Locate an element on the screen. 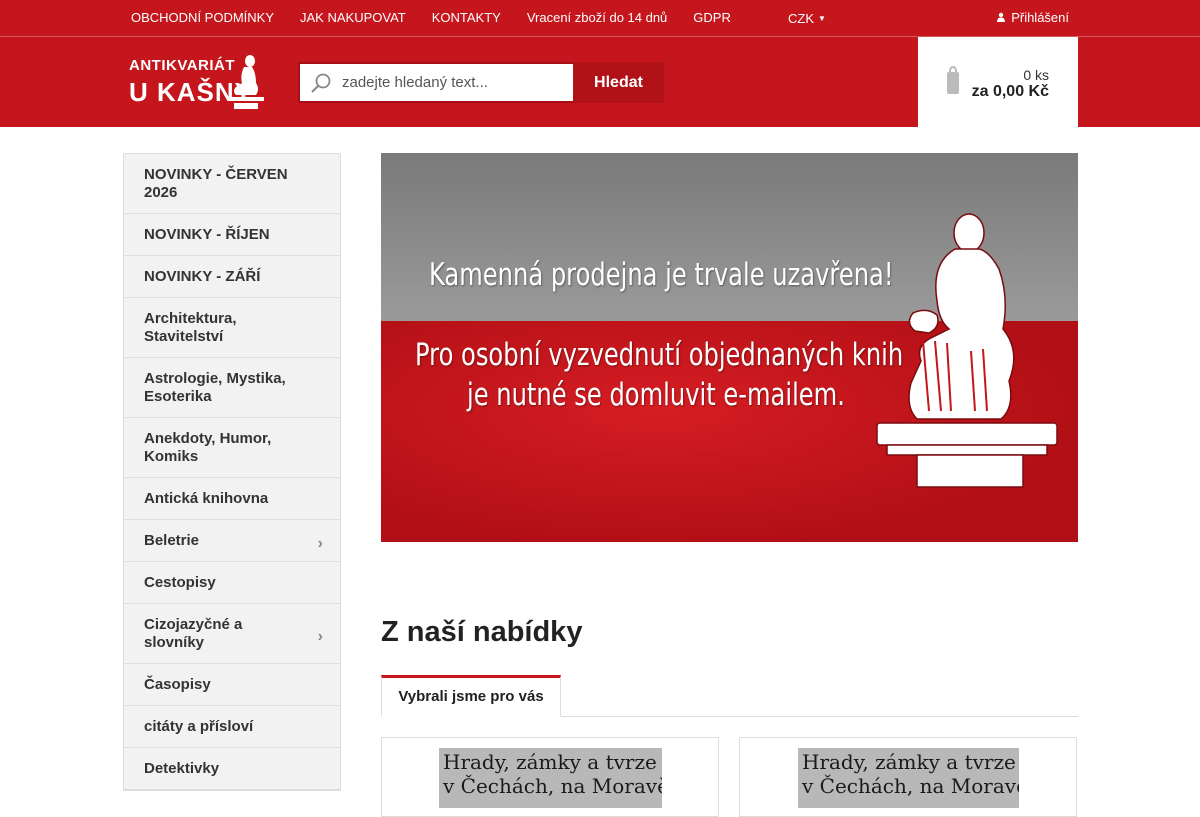 This screenshot has width=1200, height=817. banner-line2: Pro osobní vyzvednutí objednaných knih is located at coordinates (659, 355).